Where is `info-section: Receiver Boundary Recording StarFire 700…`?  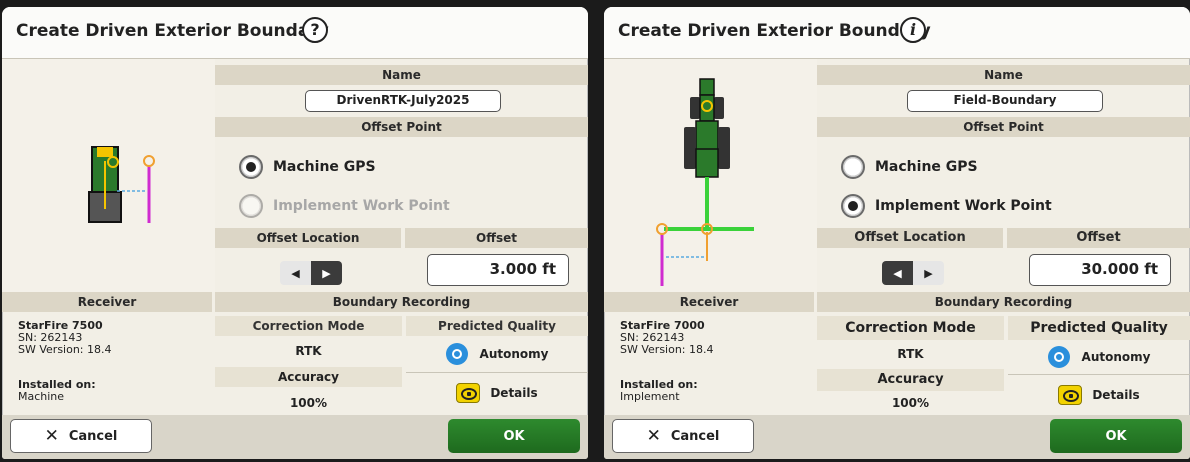 info-section: Receiver Boundary Recording StarFire 700… is located at coordinates (897, 353).